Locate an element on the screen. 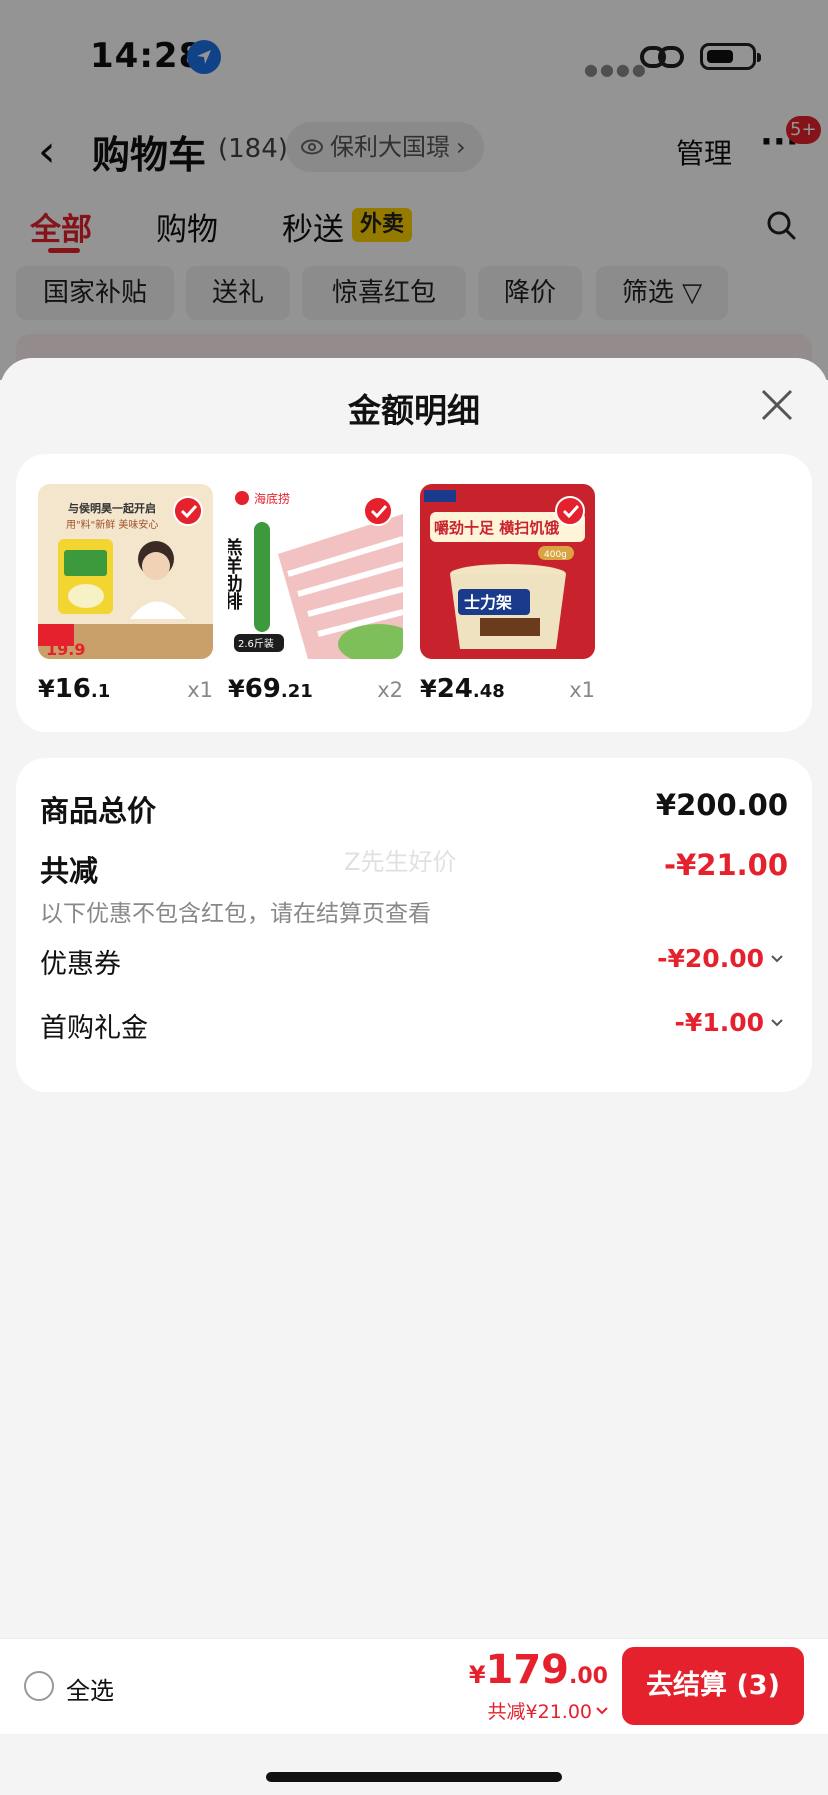 The height and width of the screenshot is (1795, 828). product-price: ¥24.48 is located at coordinates (462, 689).